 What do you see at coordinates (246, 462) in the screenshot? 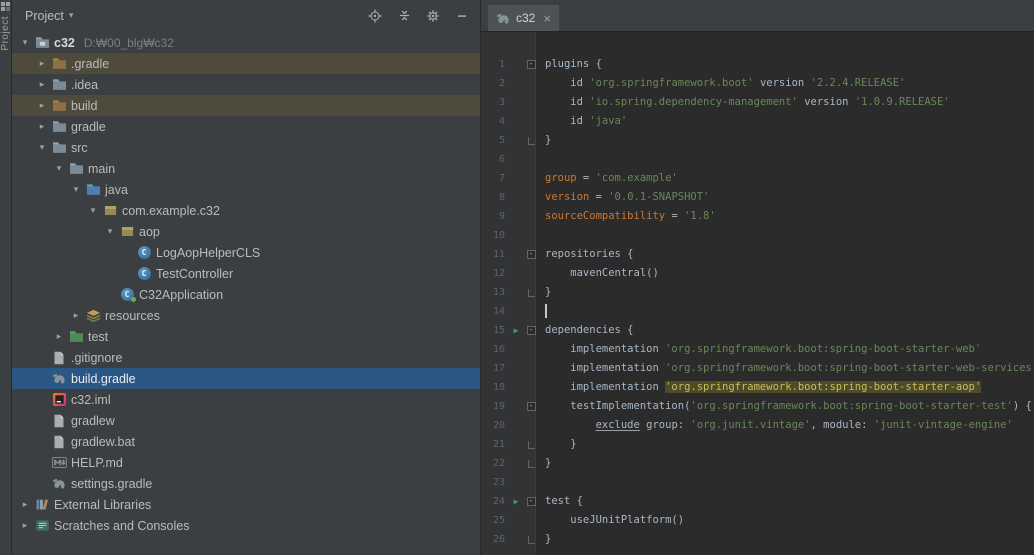
I see `tree-item-help-md: HELP.md` at bounding box center [246, 462].